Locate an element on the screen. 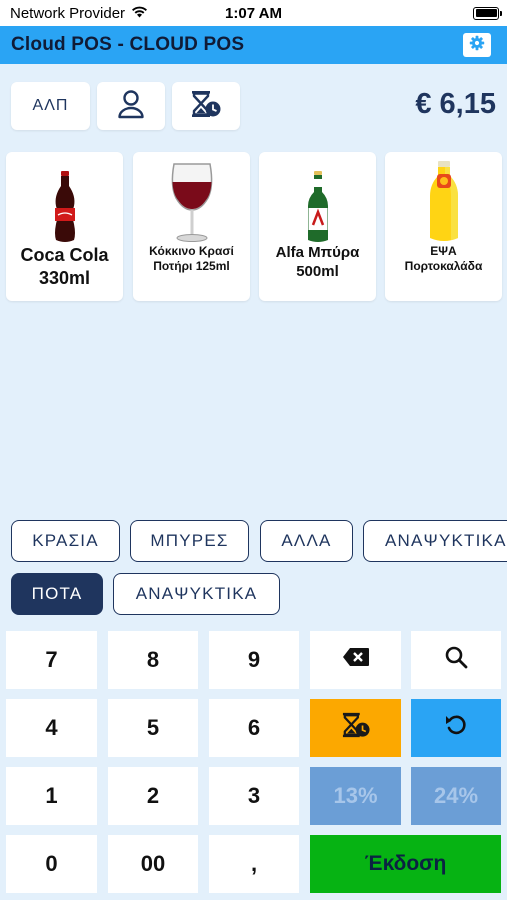  customer-button is located at coordinates (131, 106).